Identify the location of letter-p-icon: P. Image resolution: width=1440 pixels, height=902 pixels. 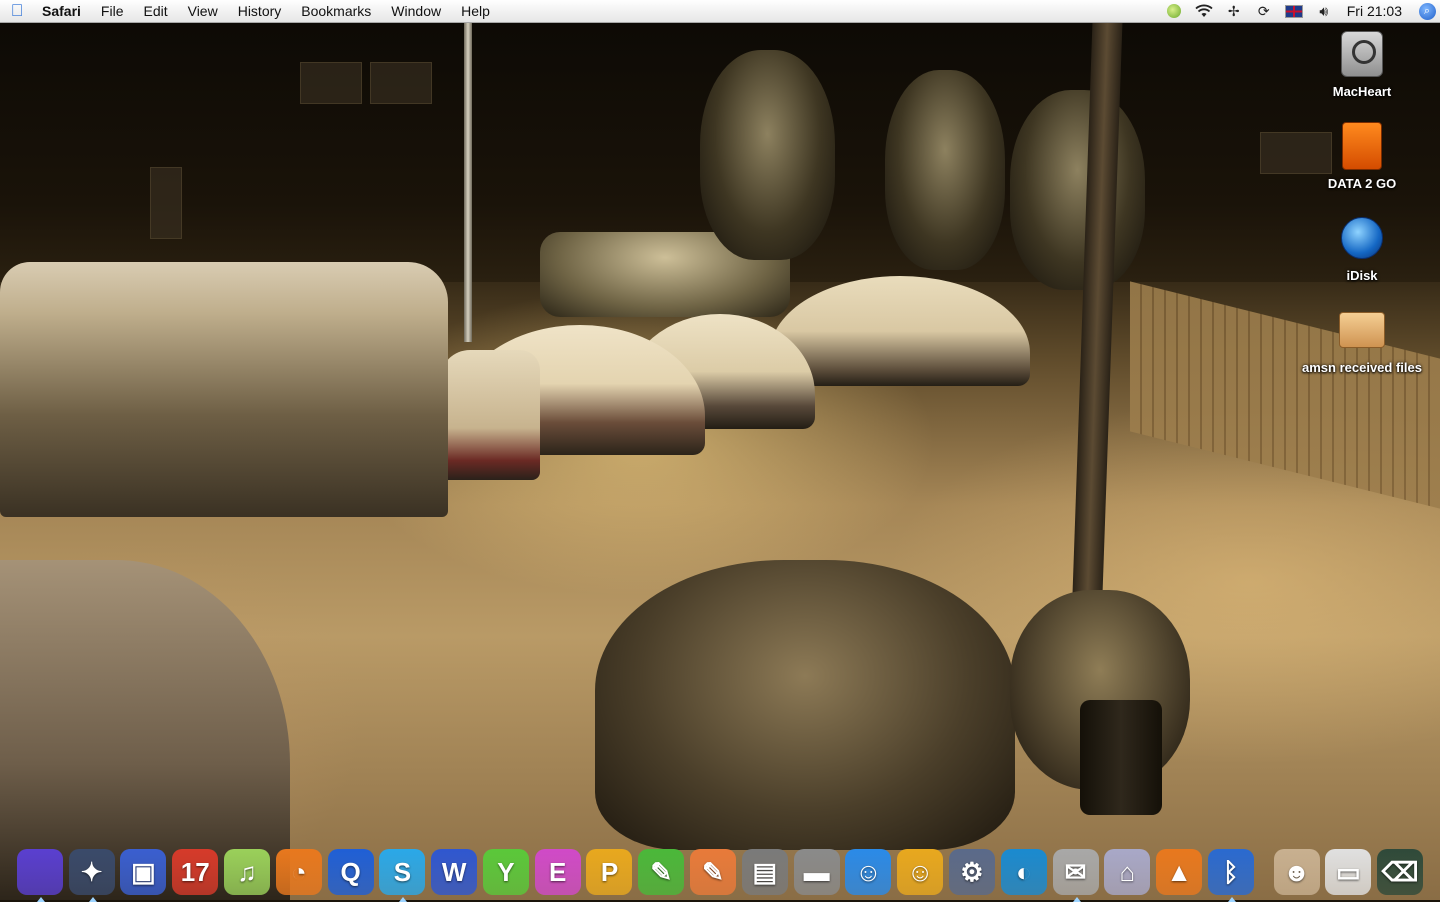
(609, 872).